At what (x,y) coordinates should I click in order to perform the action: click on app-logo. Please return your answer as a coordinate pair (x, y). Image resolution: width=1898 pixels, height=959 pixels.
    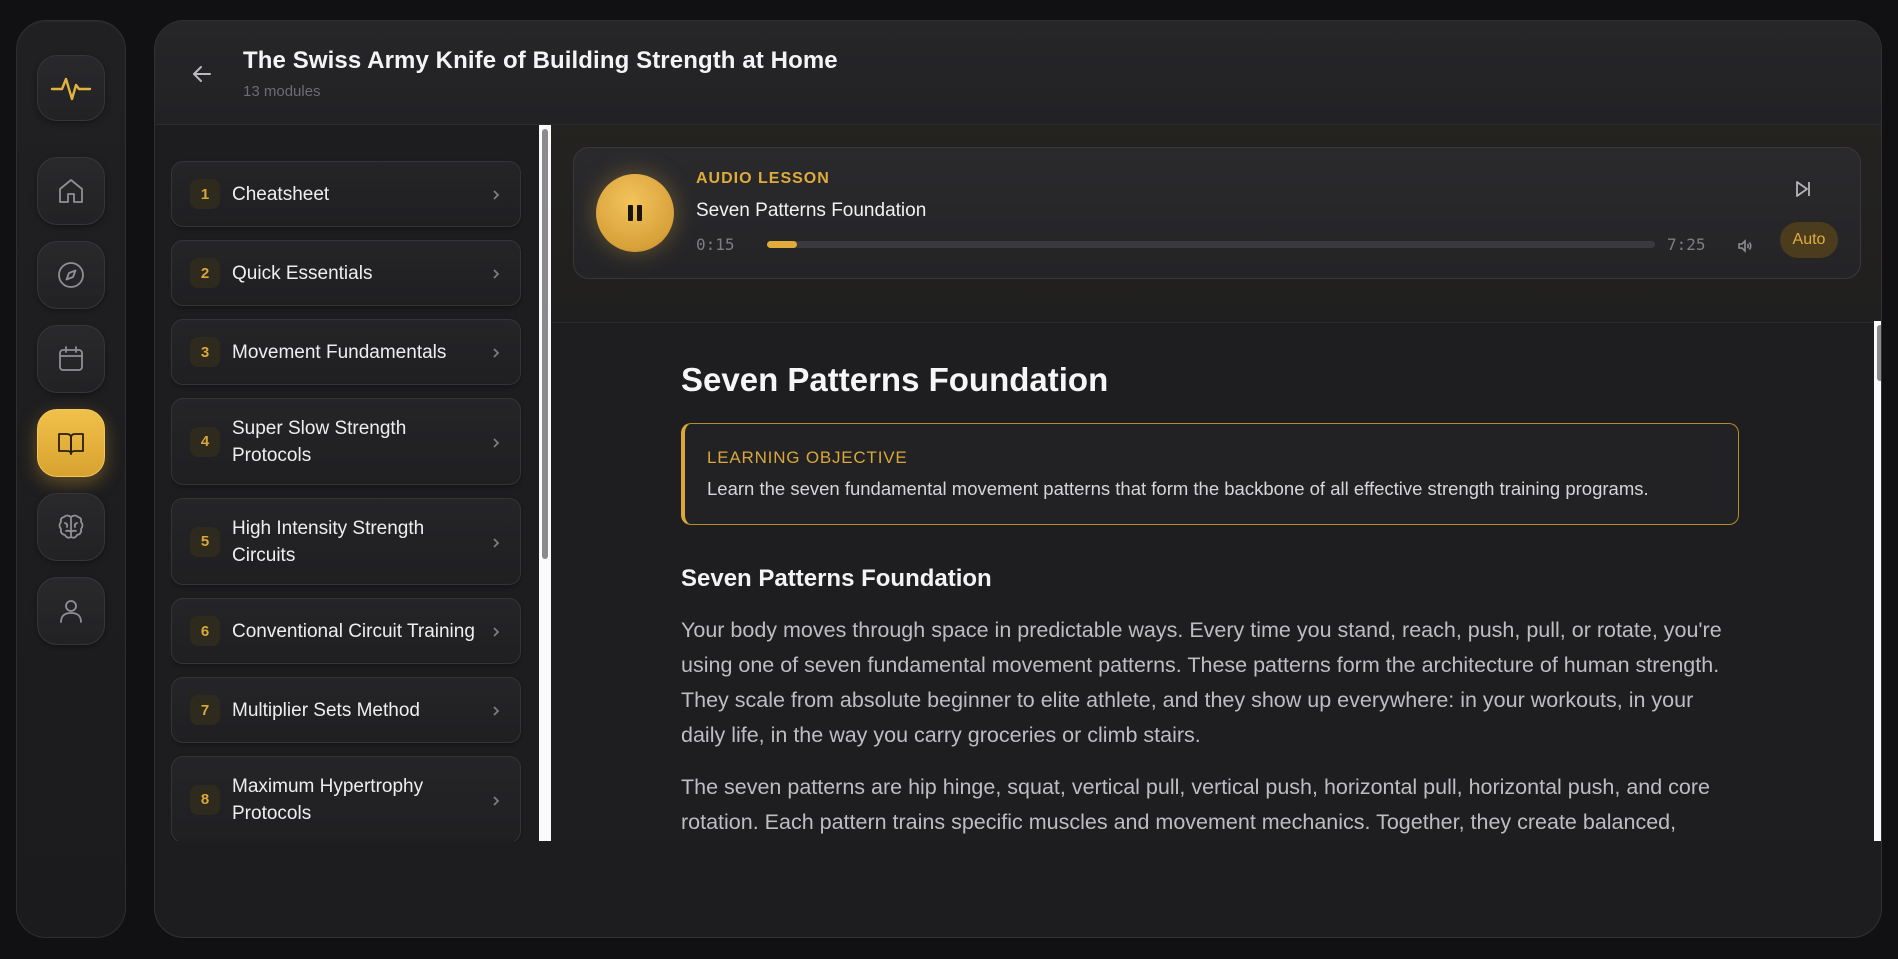
    Looking at the image, I should click on (71, 88).